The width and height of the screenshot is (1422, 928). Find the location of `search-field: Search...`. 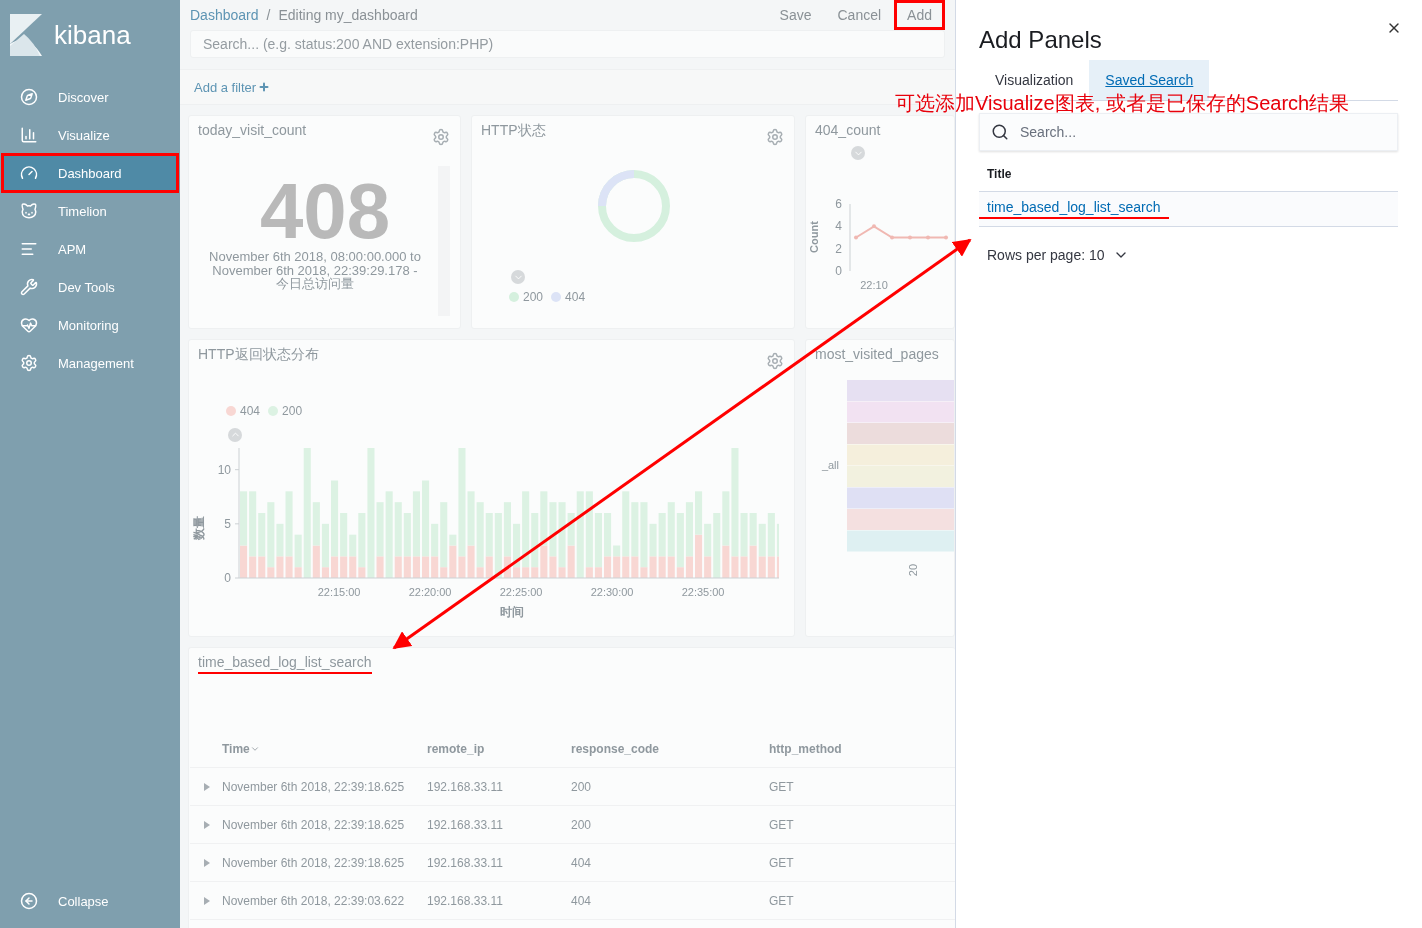

search-field: Search... is located at coordinates (1188, 132).